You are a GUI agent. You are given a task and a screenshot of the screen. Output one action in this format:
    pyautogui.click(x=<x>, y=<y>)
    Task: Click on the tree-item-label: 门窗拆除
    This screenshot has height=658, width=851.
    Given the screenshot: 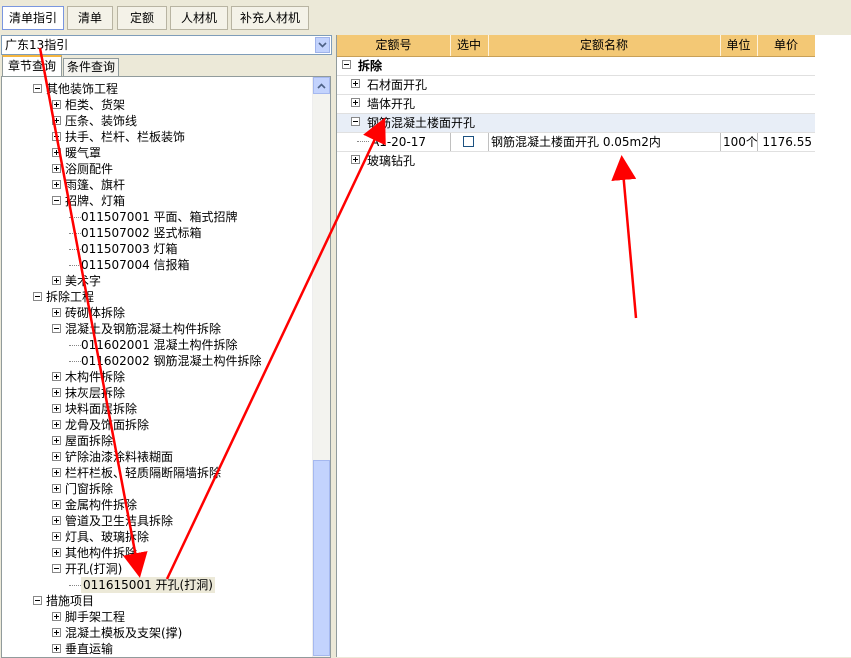 What is the action you would take?
    pyautogui.click(x=89, y=489)
    